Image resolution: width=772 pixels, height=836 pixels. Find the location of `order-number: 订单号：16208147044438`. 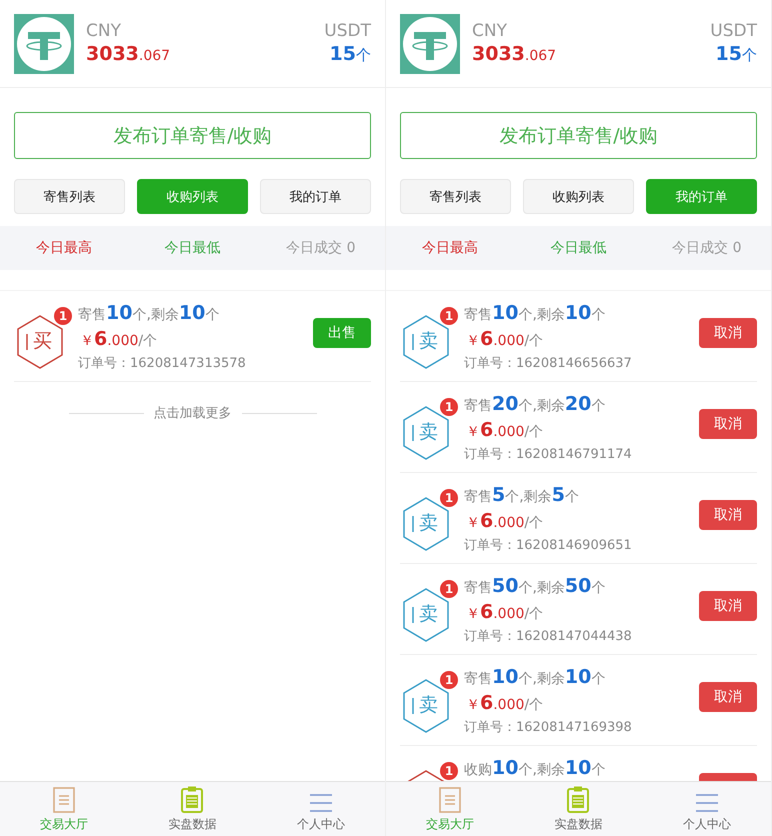

order-number: 订单号：16208147044438 is located at coordinates (548, 636).